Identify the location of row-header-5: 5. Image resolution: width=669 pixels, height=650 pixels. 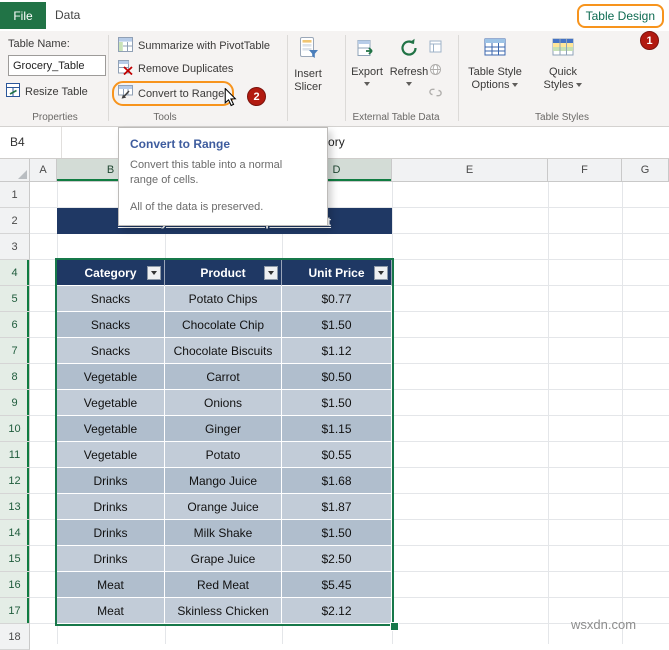
(15, 299).